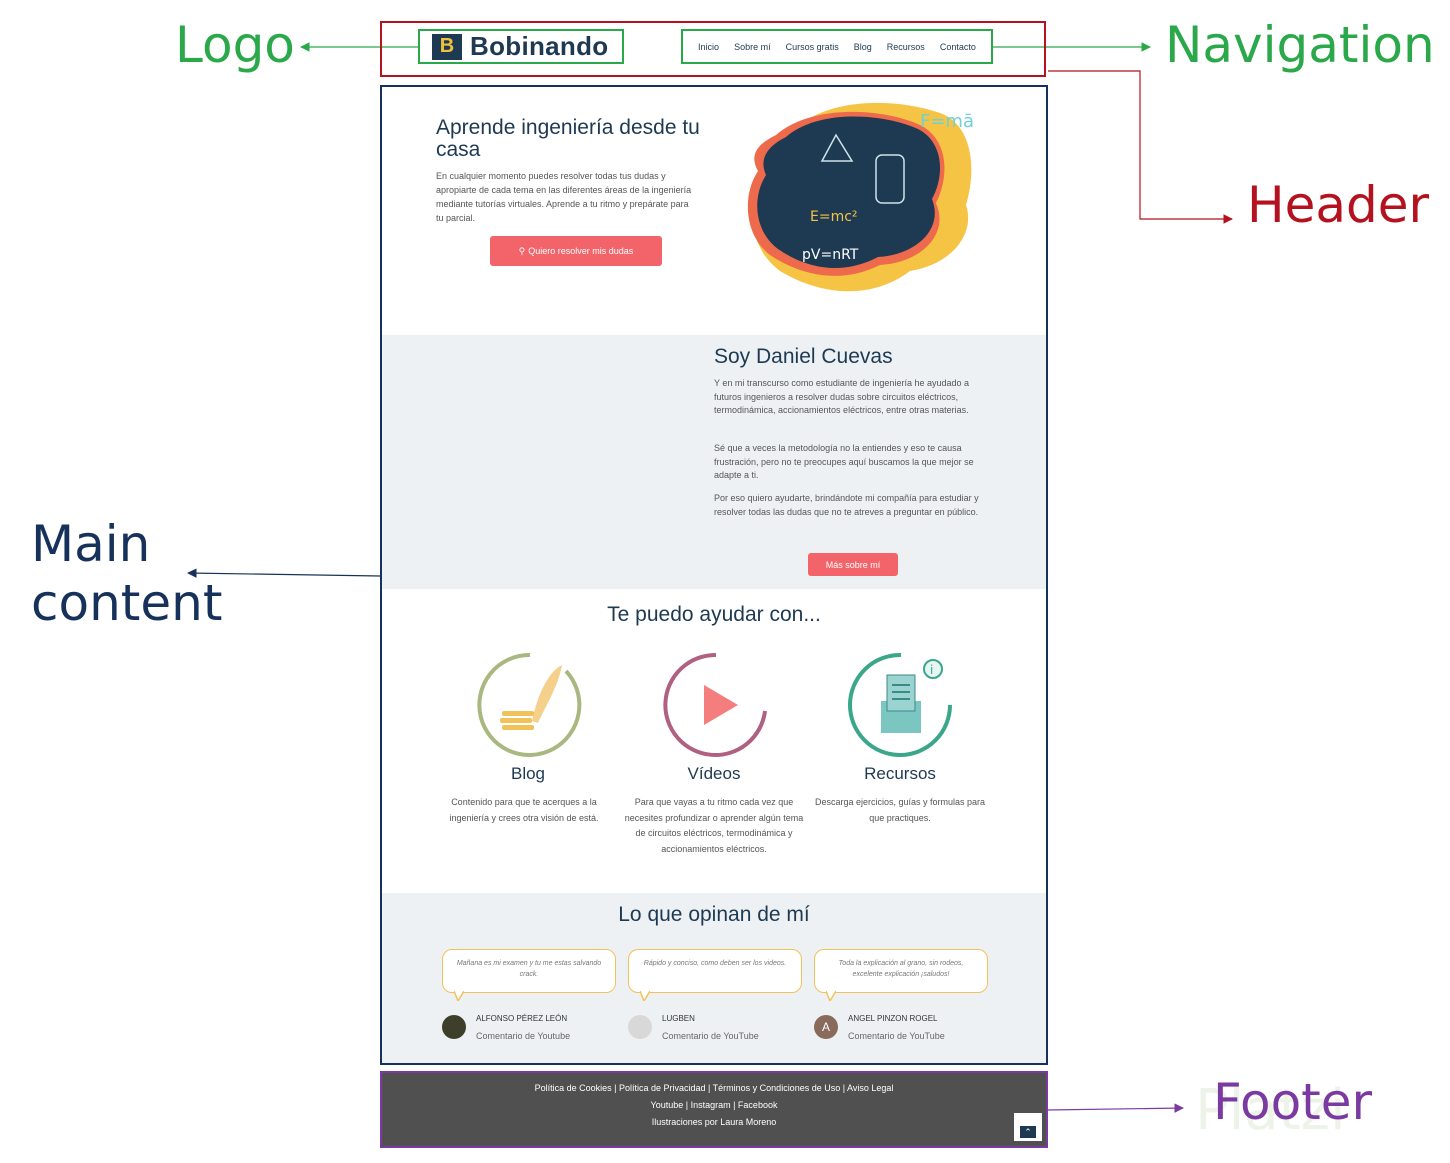  Describe the element at coordinates (581, 251) in the screenshot. I see `hero-cta-label: Quiero resolver mis dudas` at that location.